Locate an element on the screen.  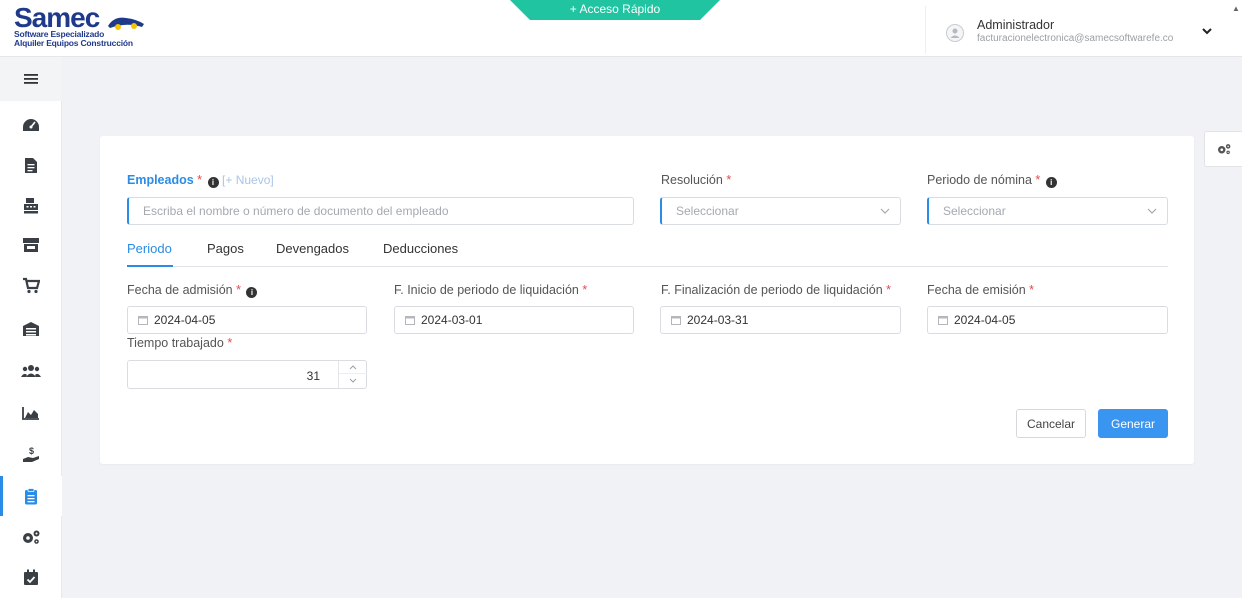
inicio-periodo-input: 2024-03-01 is located at coordinates (514, 320).